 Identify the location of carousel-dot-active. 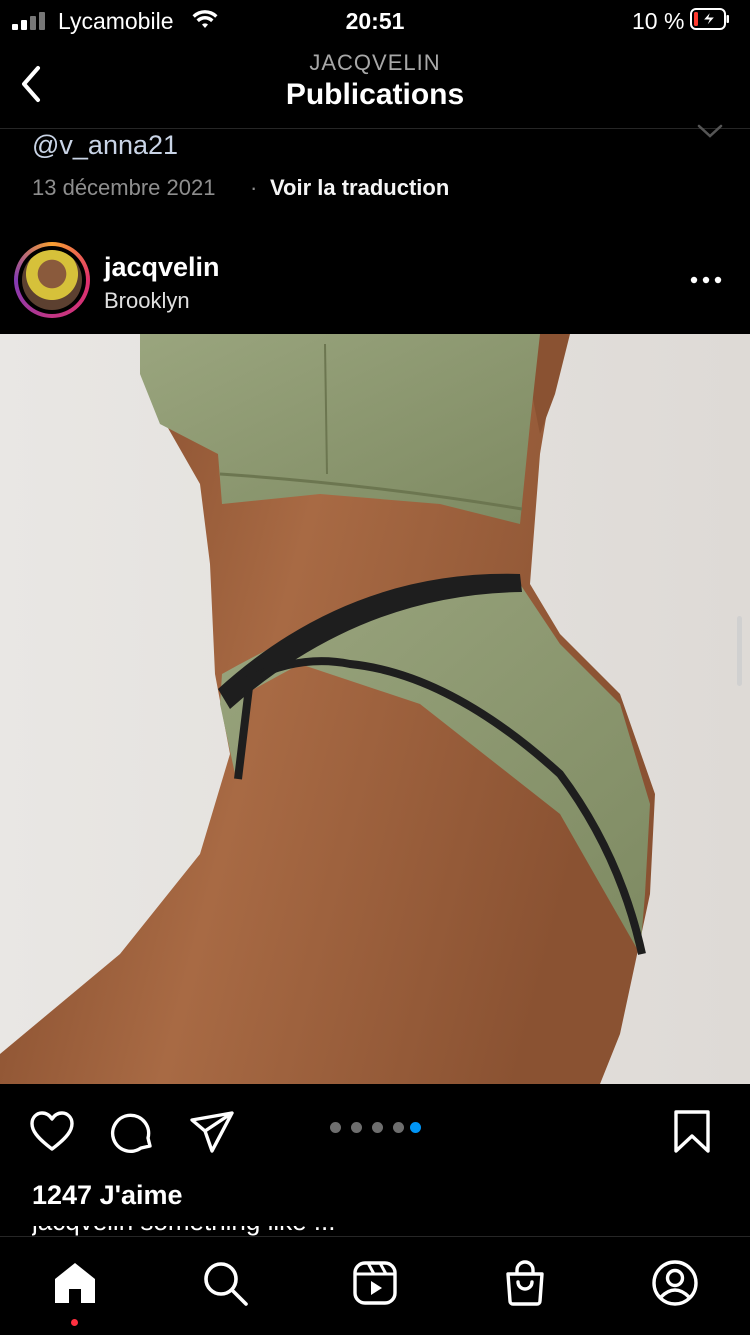
(415, 1127).